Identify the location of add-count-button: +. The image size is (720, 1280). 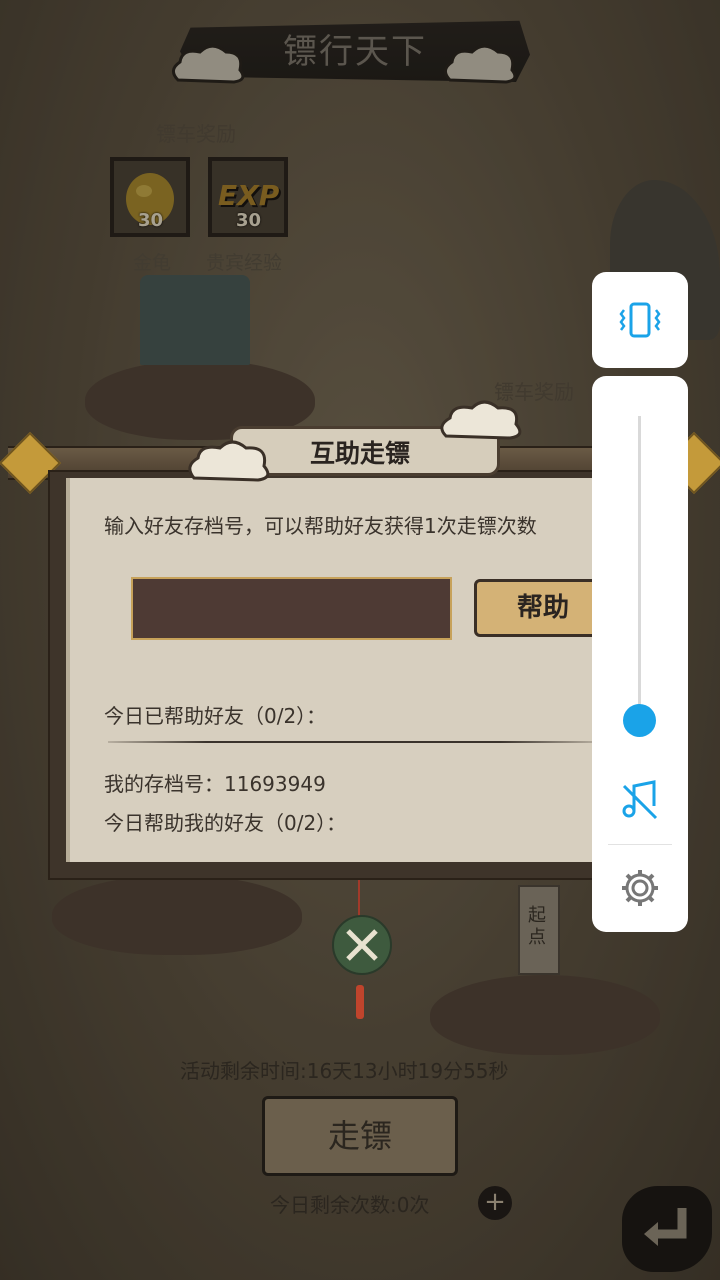
(495, 1203).